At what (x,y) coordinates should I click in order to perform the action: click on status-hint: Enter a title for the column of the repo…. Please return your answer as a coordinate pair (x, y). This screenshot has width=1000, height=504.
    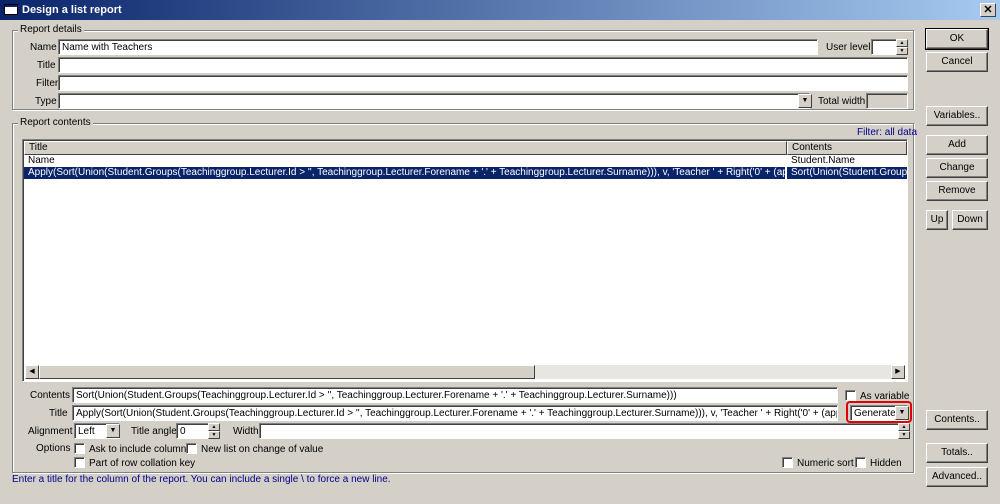
    Looking at the image, I should click on (201, 479).